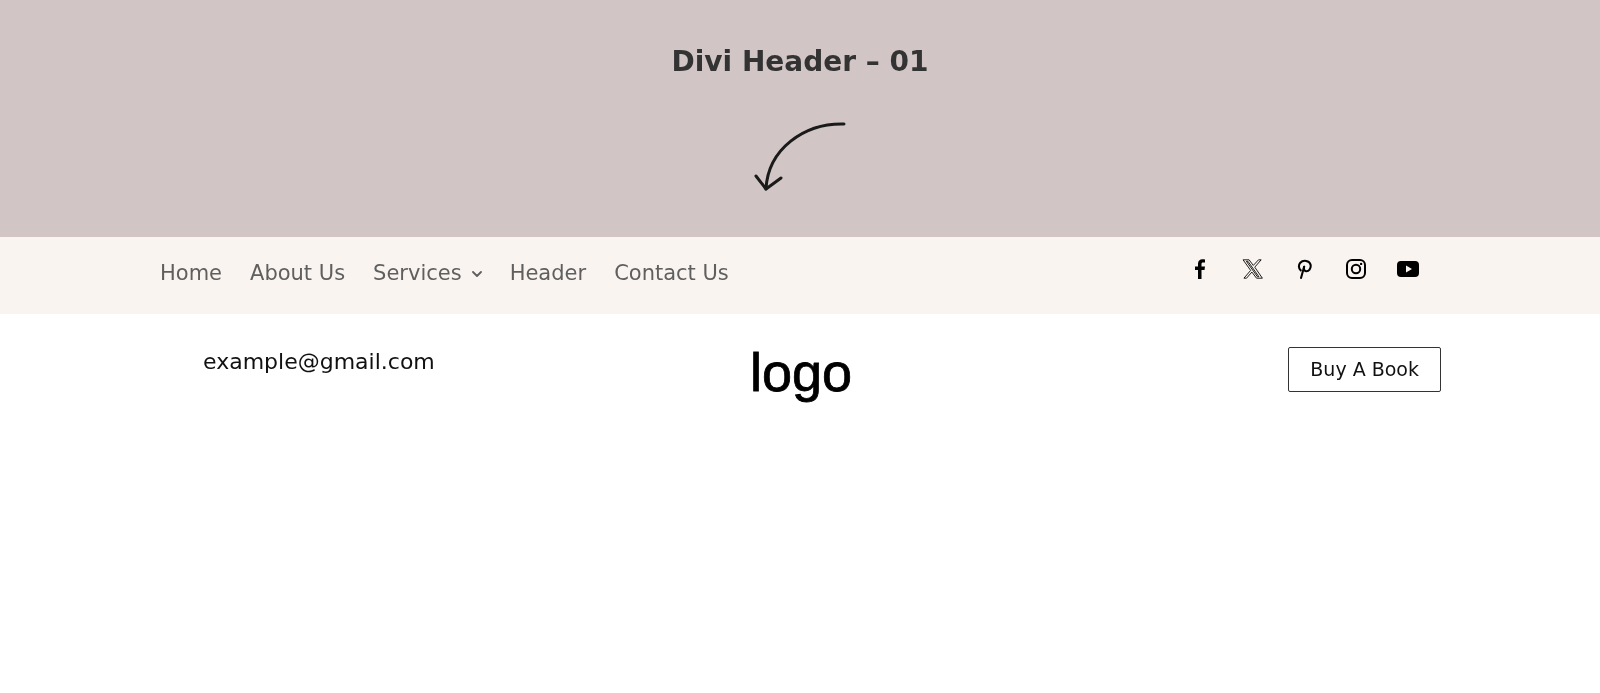  Describe the element at coordinates (1304, 268) in the screenshot. I see `pinterest-icon` at that location.